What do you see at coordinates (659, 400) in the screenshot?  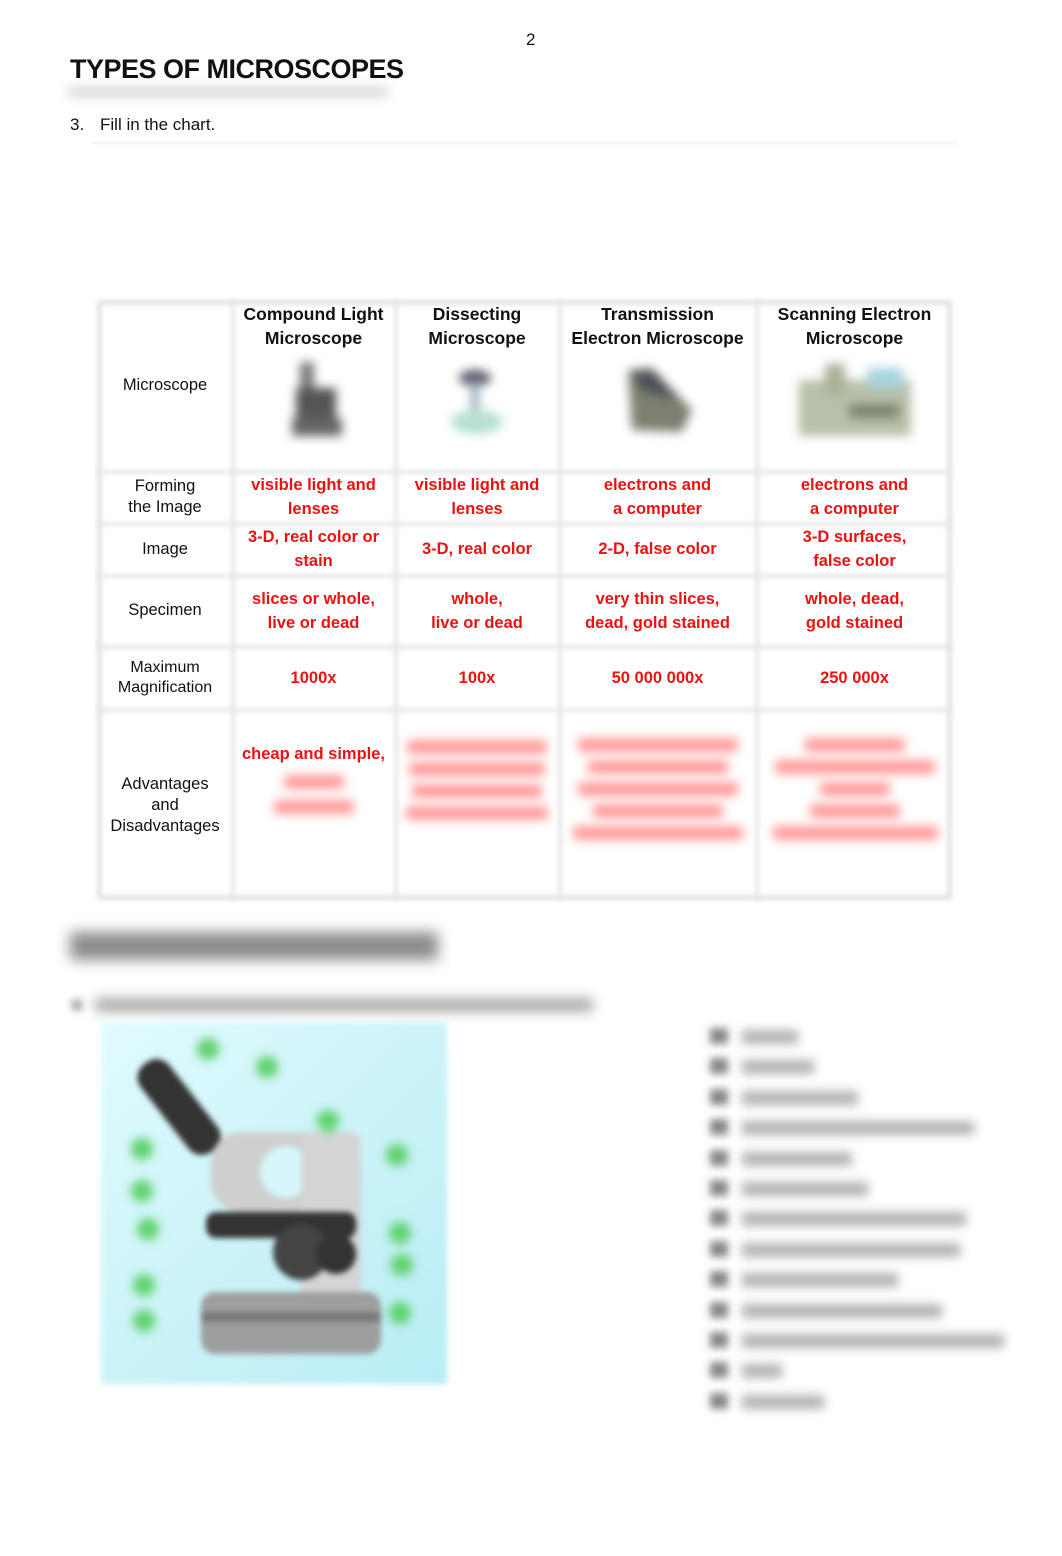 I see `transmission-electron-microscope-icon` at bounding box center [659, 400].